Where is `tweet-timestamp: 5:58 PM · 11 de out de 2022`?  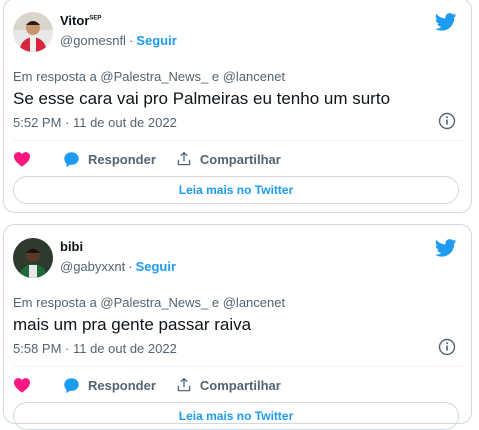
tweet-timestamp: 5:58 PM · 11 de out de 2022 is located at coordinates (95, 348).